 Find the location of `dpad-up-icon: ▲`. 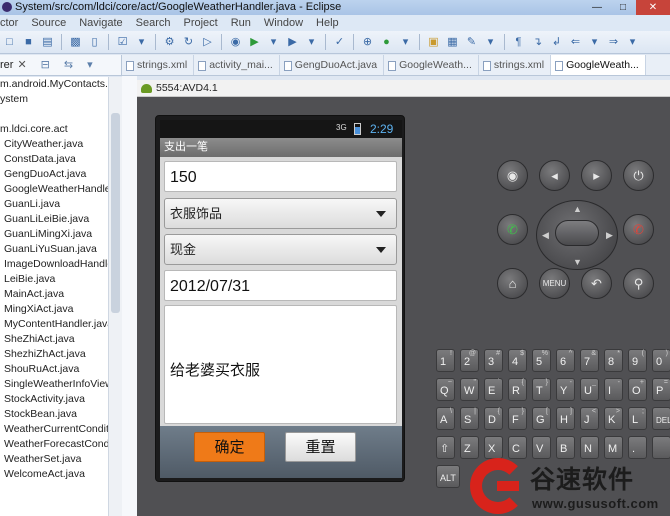

dpad-up-icon: ▲ is located at coordinates (577, 209).